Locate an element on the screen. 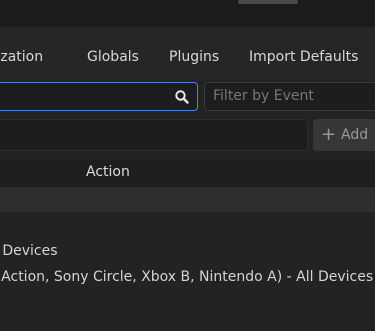 This screenshot has height=331, width=375. tab-globals: Globals is located at coordinates (113, 53).